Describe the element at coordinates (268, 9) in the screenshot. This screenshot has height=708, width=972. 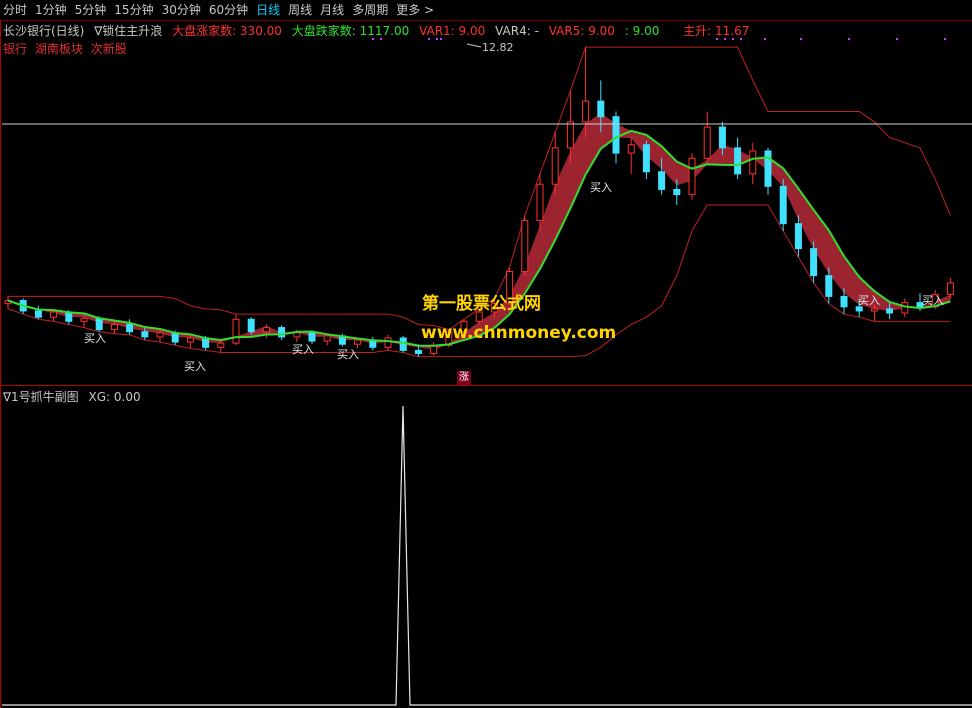
I see `period-tab: 日线` at that location.